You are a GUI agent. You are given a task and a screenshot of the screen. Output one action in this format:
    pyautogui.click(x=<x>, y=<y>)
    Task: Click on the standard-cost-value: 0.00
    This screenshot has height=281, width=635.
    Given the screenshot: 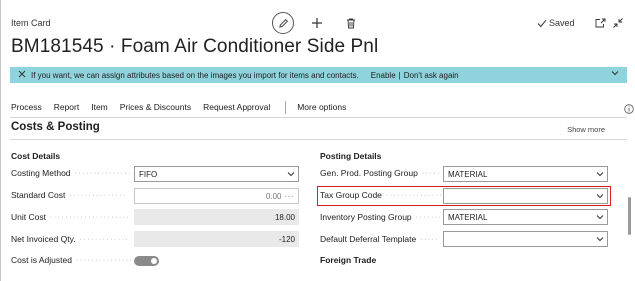 What is the action you would take?
    pyautogui.click(x=273, y=196)
    